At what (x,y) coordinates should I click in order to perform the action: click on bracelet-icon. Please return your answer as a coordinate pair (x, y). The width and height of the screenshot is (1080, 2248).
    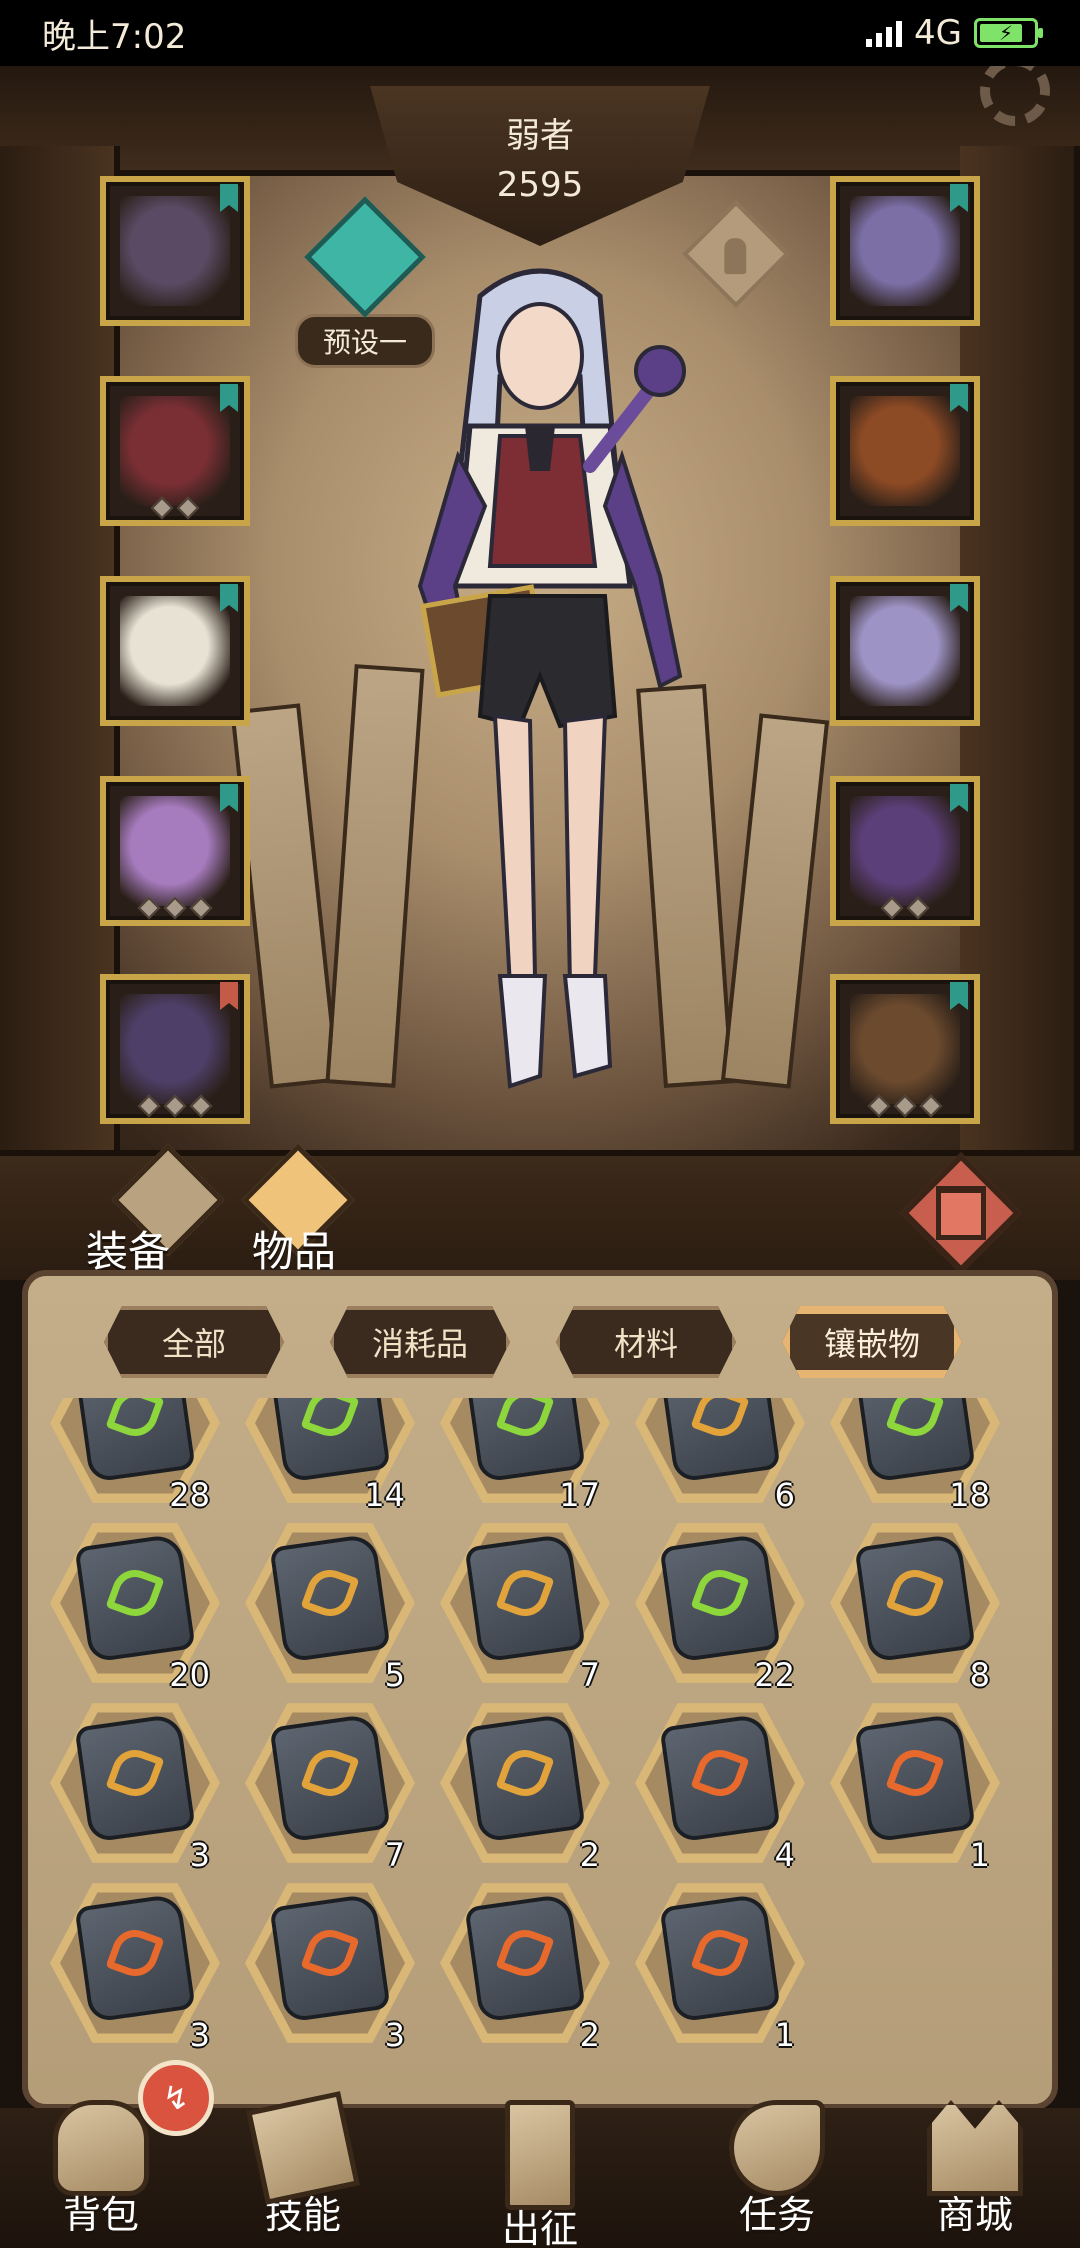
    Looking at the image, I should click on (905, 451).